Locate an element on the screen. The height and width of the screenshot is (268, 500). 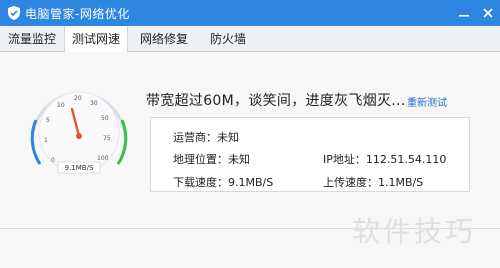
tab-bar: 流量监控 测试网速 网络修复 防火墙 is located at coordinates (250, 39).